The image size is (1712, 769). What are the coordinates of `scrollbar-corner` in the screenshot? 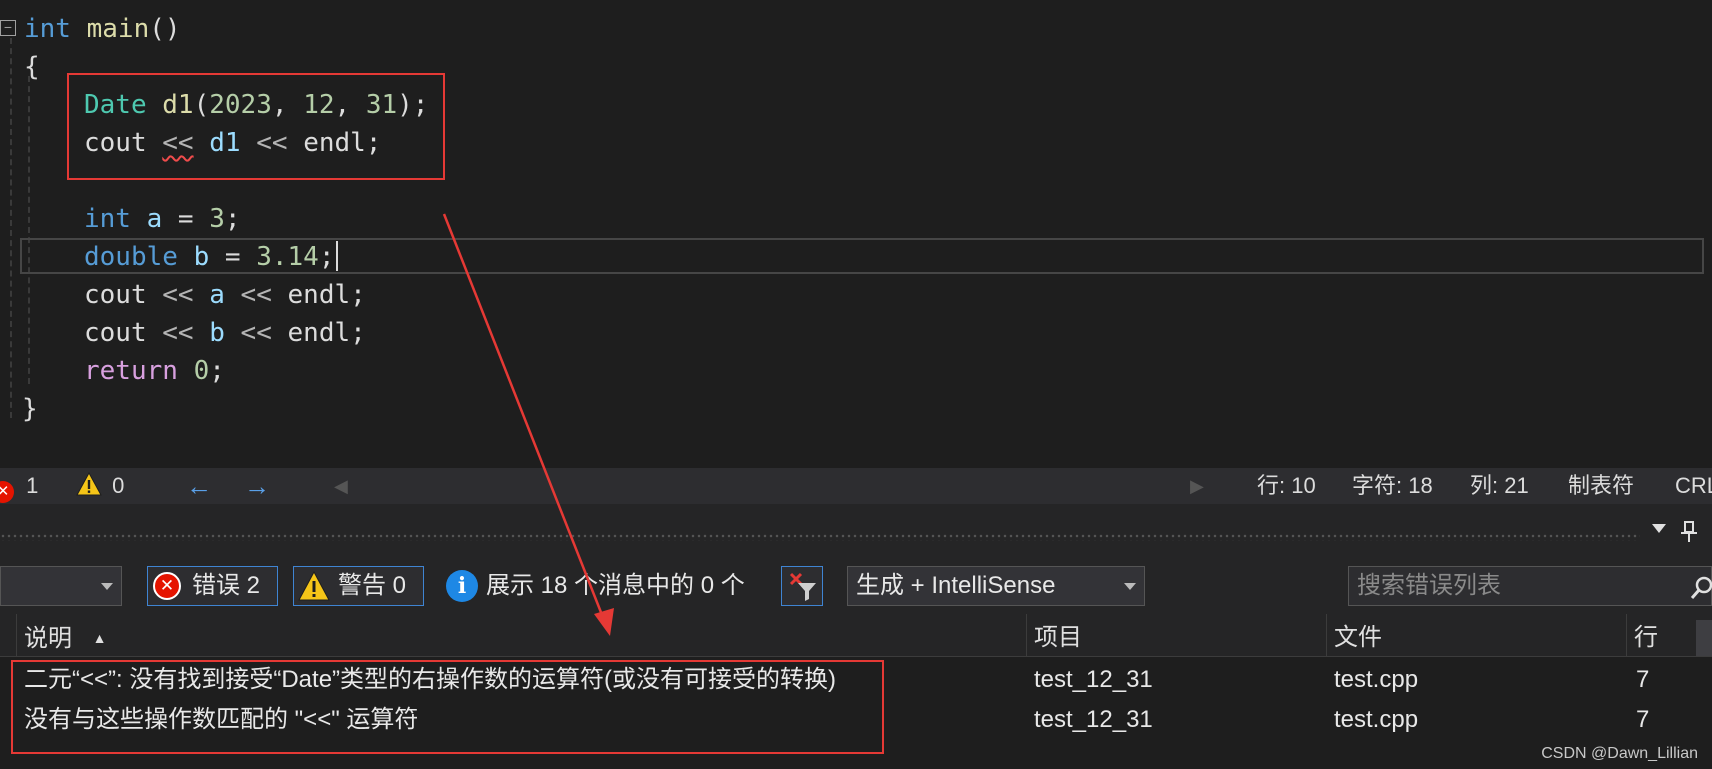 It's located at (1704, 638).